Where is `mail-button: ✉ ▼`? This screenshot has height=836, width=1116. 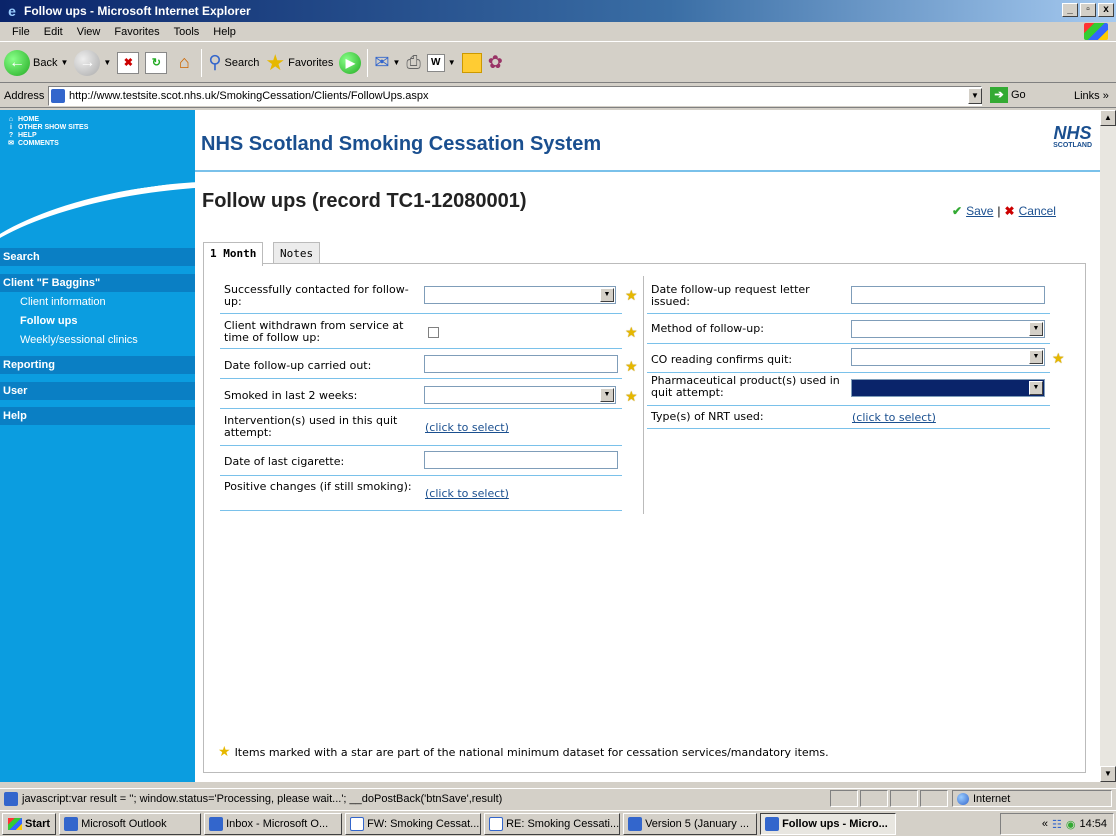 mail-button: ✉ ▼ is located at coordinates (387, 62).